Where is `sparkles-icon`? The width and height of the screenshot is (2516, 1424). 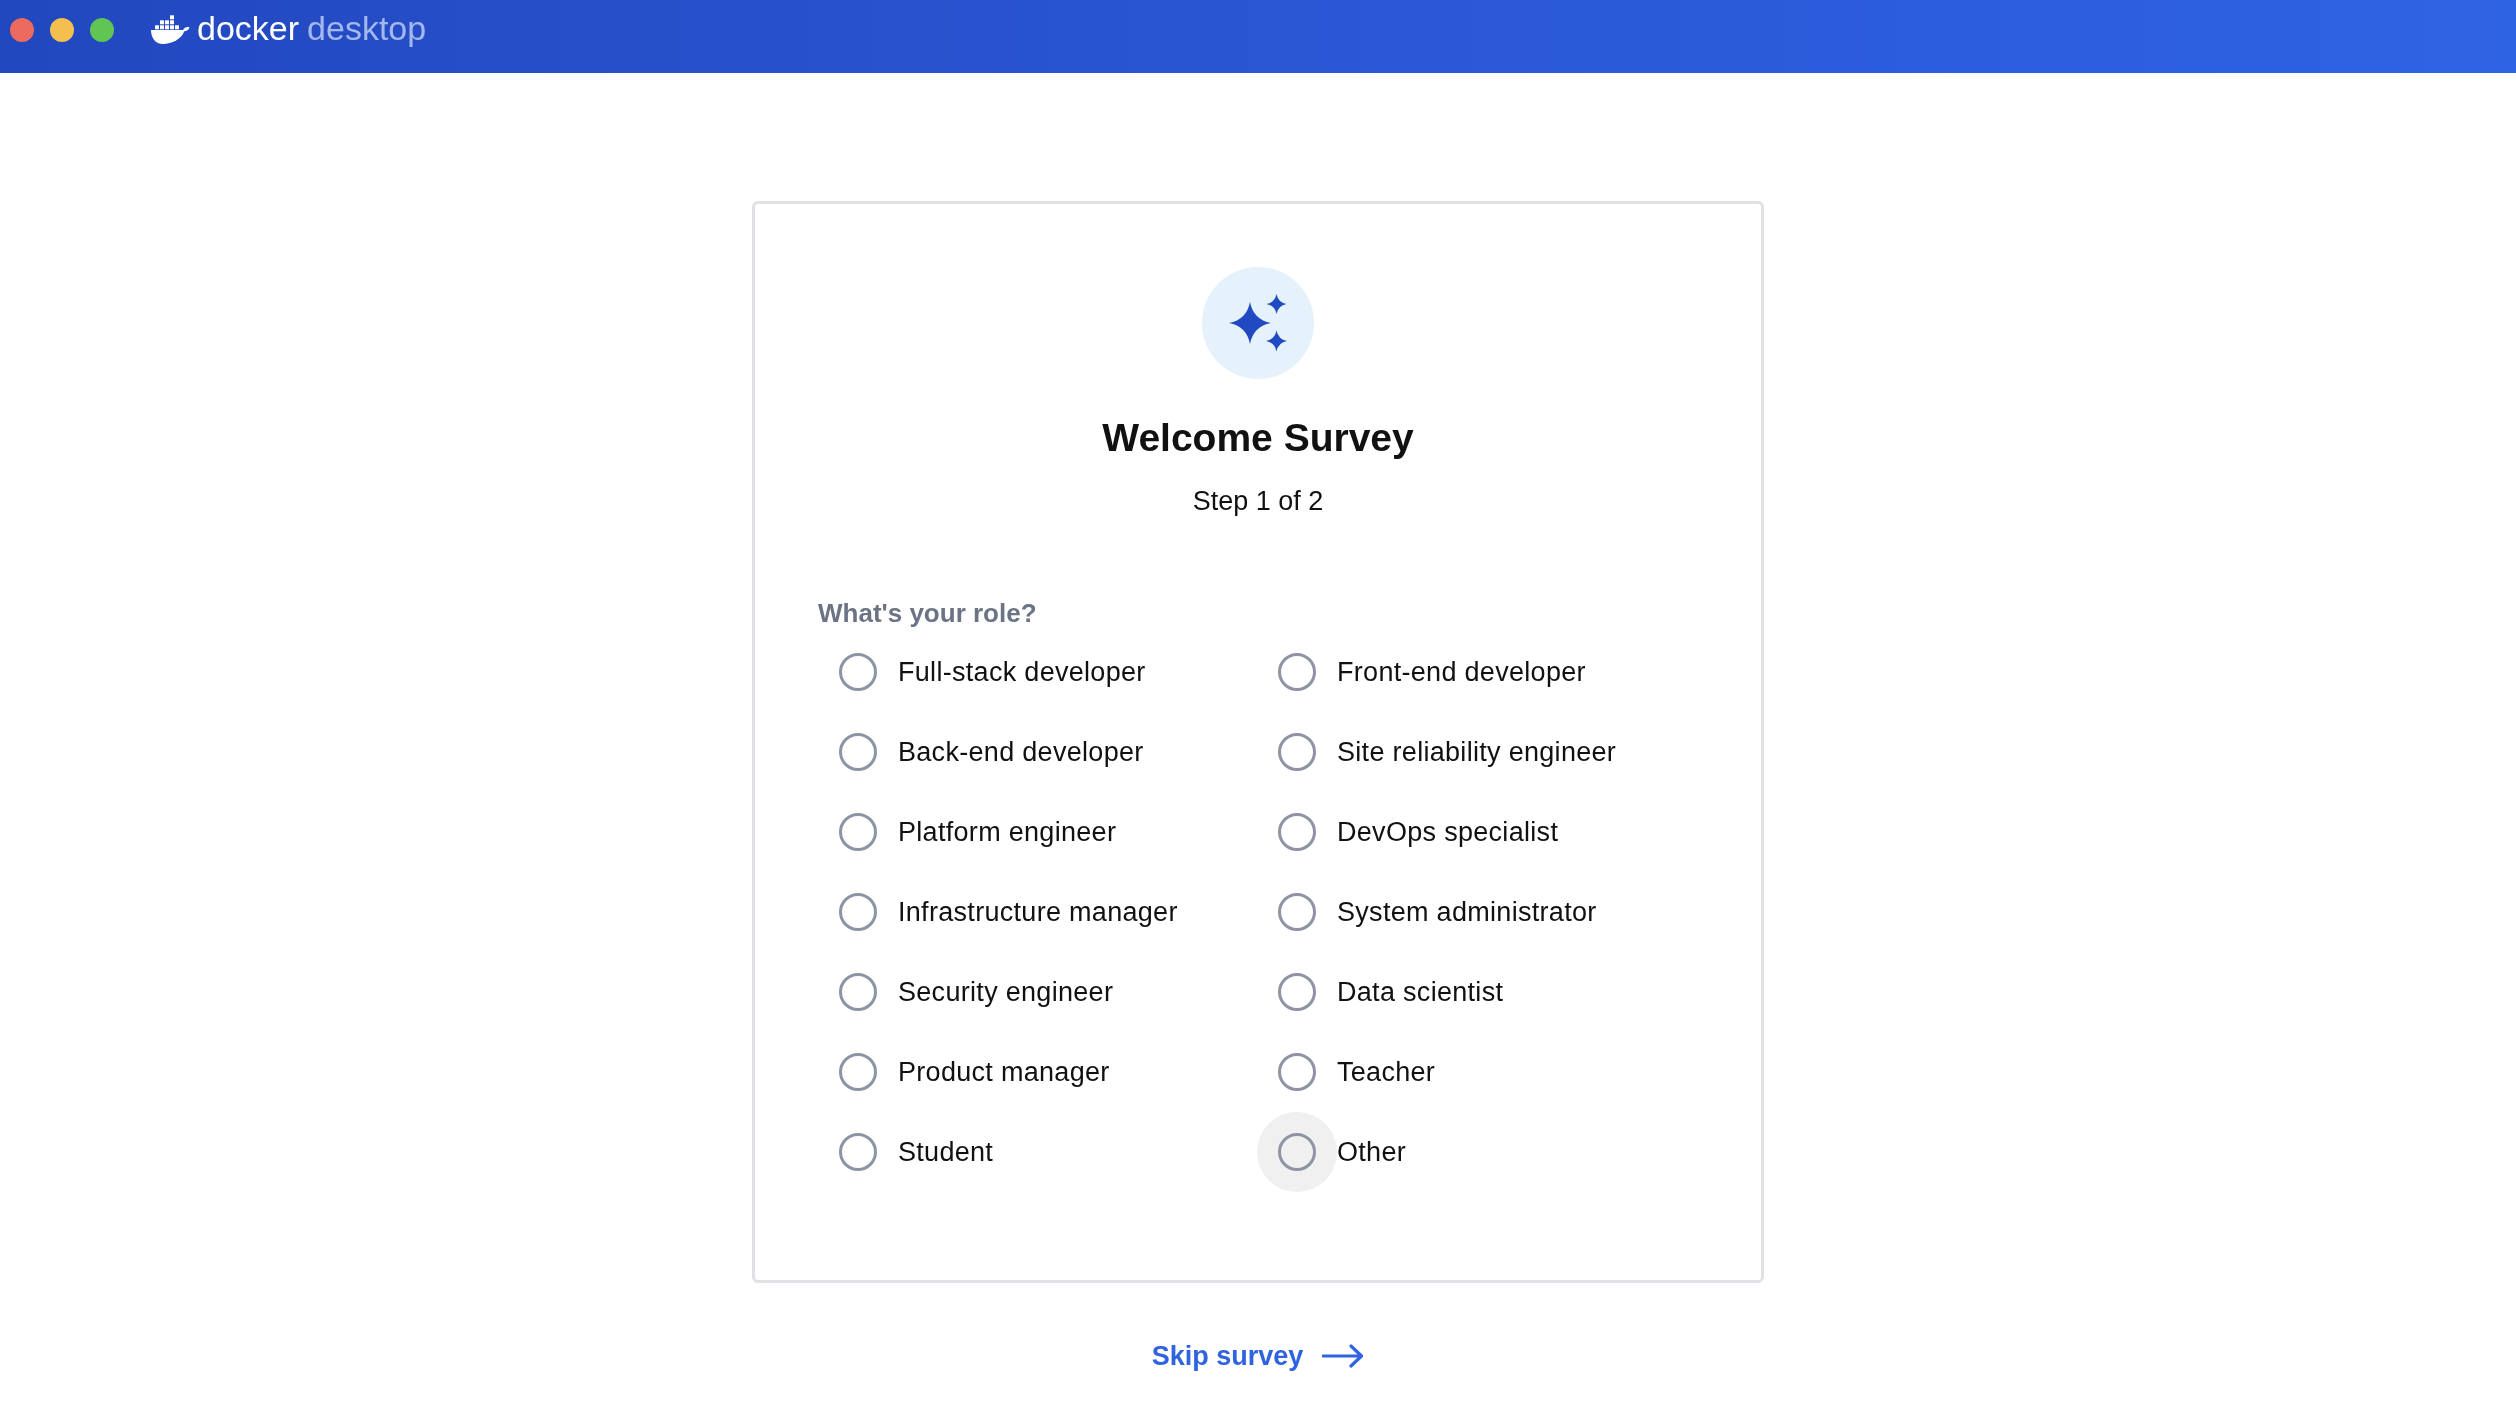 sparkles-icon is located at coordinates (1258, 323).